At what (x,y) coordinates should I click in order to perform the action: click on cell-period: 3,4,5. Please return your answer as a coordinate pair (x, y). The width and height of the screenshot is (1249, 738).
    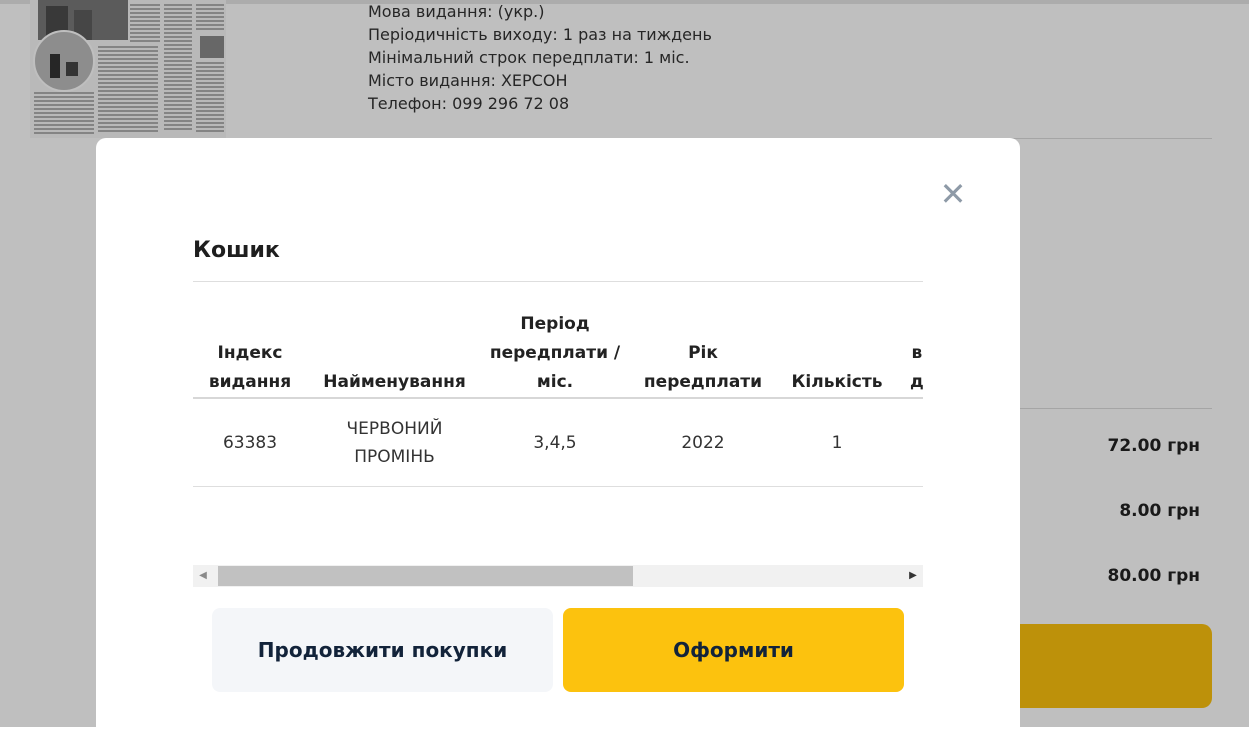
    Looking at the image, I should click on (555, 443).